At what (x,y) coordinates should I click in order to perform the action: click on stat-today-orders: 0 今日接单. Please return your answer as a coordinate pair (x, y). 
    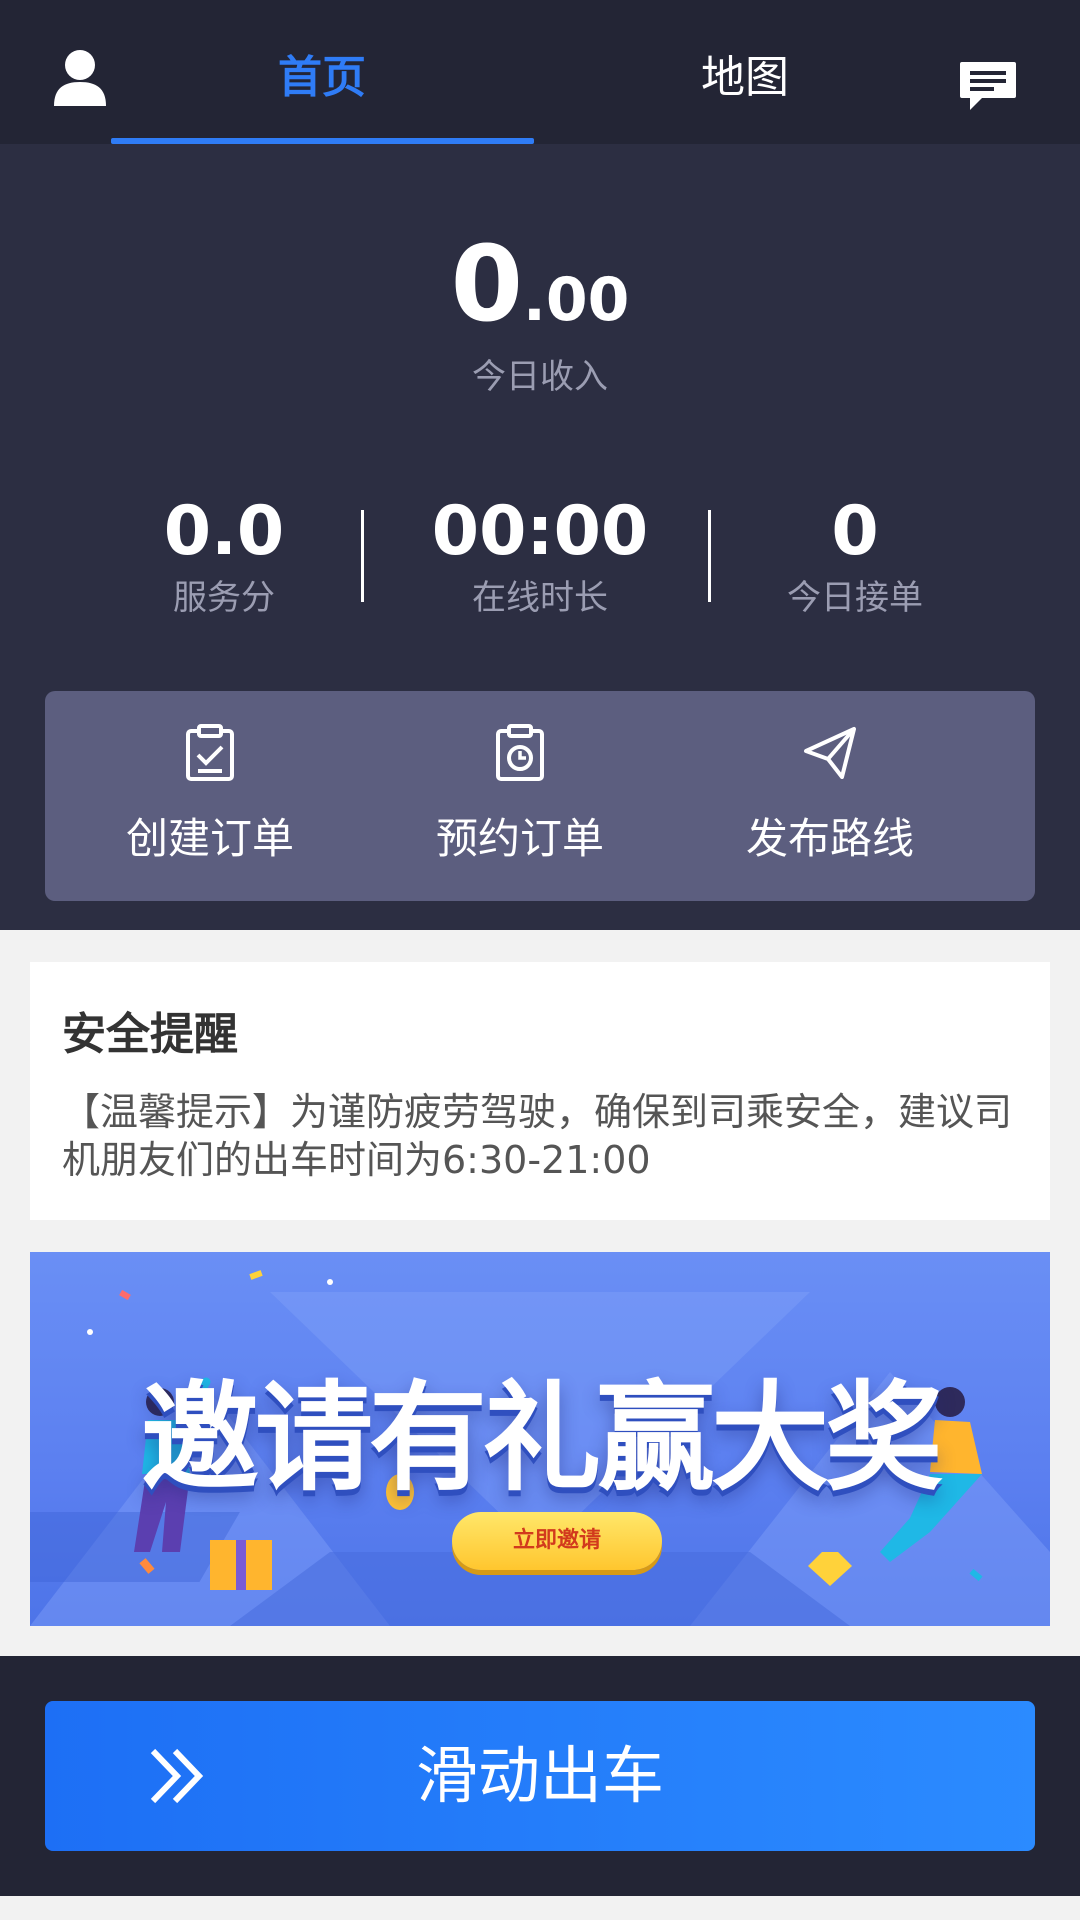
    Looking at the image, I should click on (855, 557).